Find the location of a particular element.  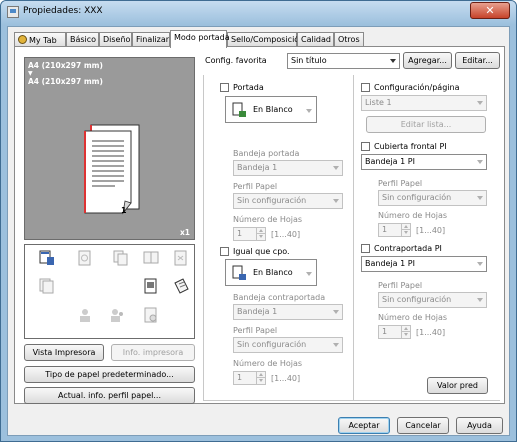

booklet-icon is located at coordinates (151, 258).